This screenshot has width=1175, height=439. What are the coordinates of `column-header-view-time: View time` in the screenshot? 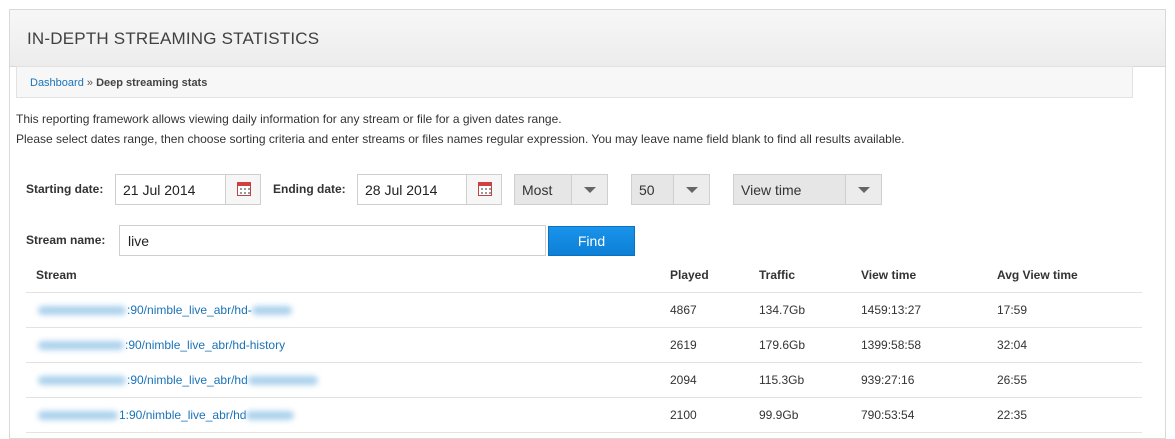 It's located at (919, 275).